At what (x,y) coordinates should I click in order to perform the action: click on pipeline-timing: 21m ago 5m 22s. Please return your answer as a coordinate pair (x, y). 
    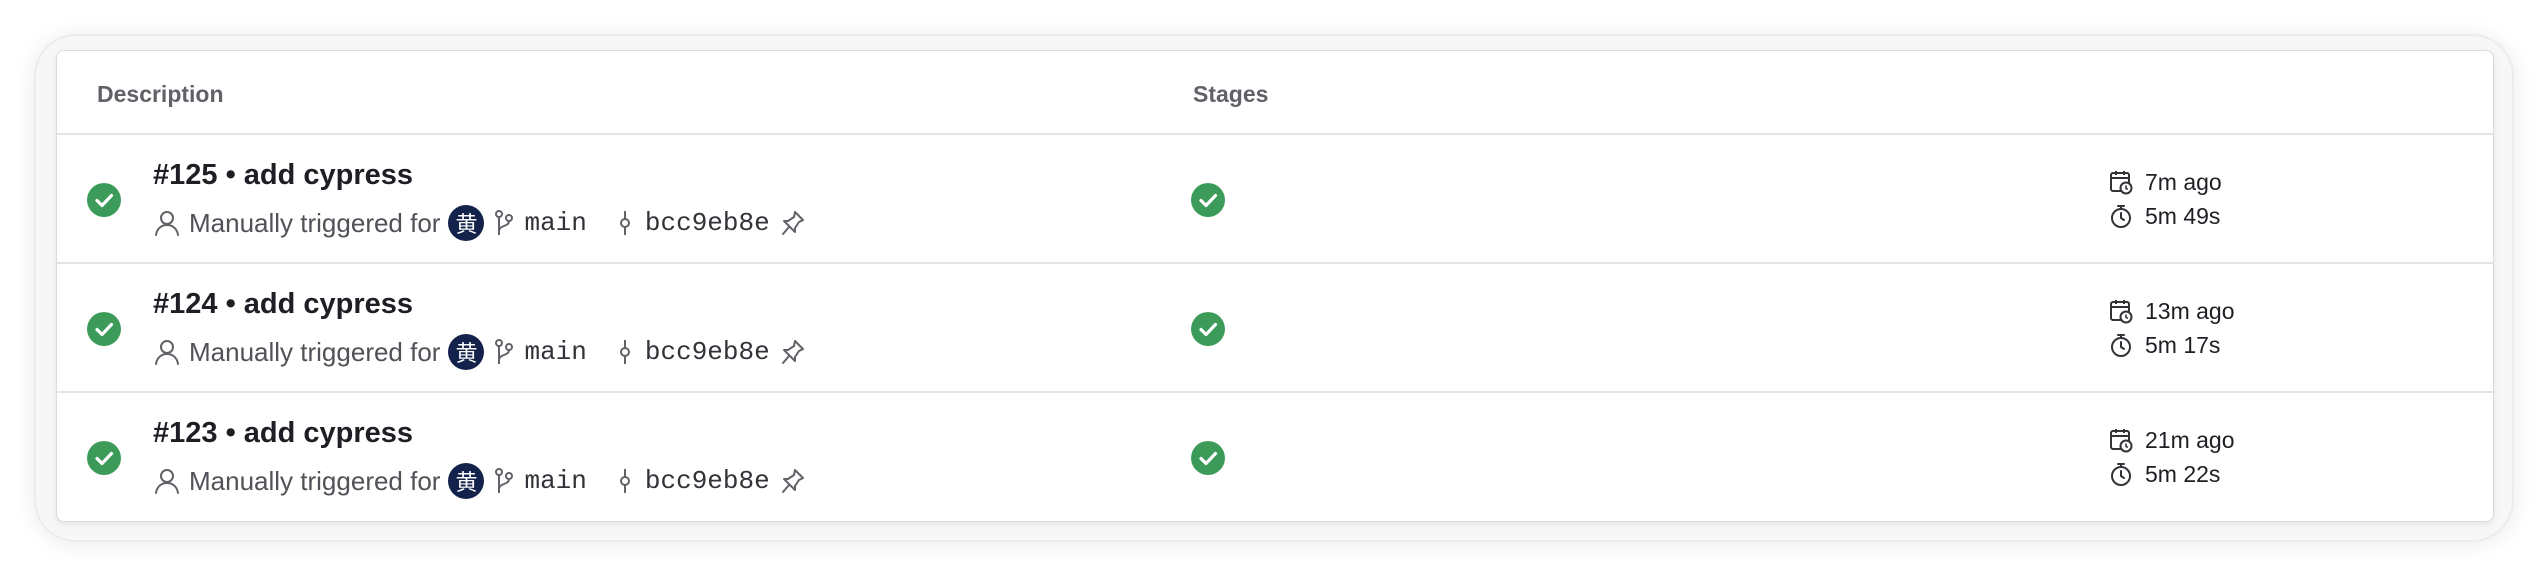
    Looking at the image, I should click on (2172, 457).